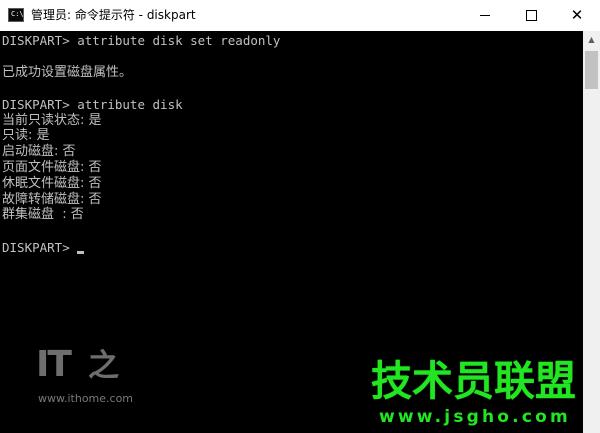 The height and width of the screenshot is (433, 600). I want to click on ithome-url-watermark: www.ithome.com, so click(86, 398).